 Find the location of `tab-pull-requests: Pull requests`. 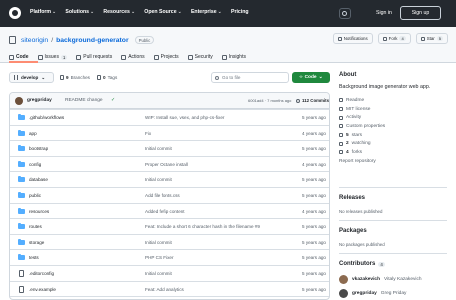

tab-pull-requests: Pull requests is located at coordinates (94, 57).